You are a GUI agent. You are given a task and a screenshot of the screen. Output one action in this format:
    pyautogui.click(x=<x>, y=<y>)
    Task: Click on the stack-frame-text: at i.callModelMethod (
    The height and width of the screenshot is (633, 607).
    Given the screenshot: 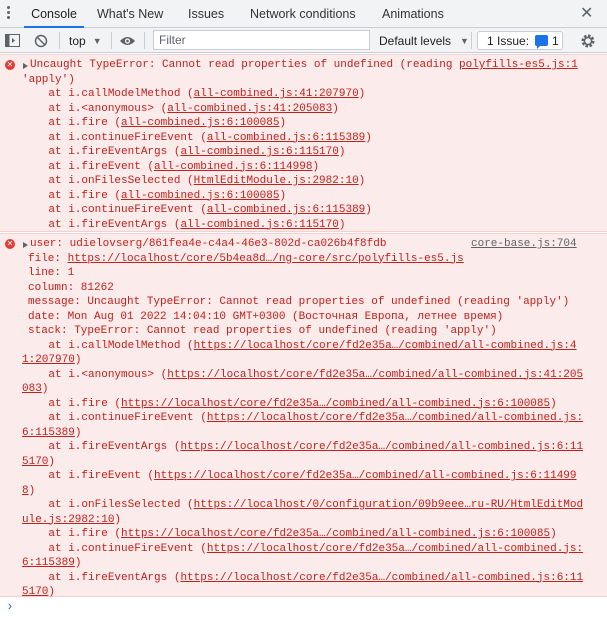 What is the action you would take?
    pyautogui.click(x=108, y=94)
    